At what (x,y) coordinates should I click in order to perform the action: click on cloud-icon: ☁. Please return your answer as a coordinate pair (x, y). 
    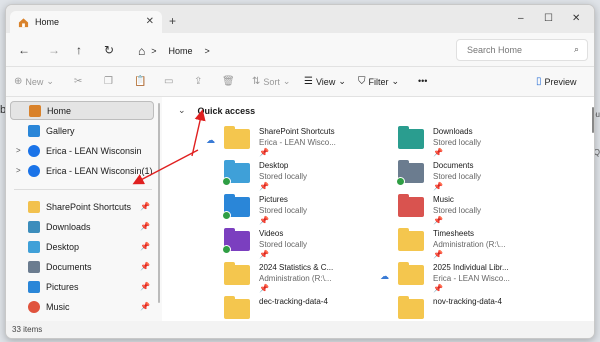
    Looking at the image, I should click on (210, 140).